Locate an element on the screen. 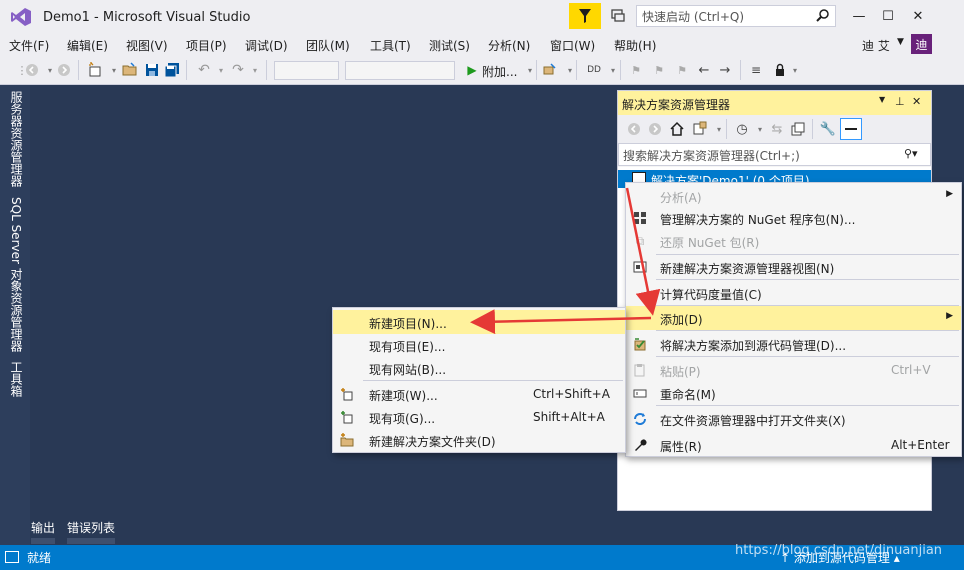  menu-item-shortcut: Ctrl+Shift+A is located at coordinates (571, 394).